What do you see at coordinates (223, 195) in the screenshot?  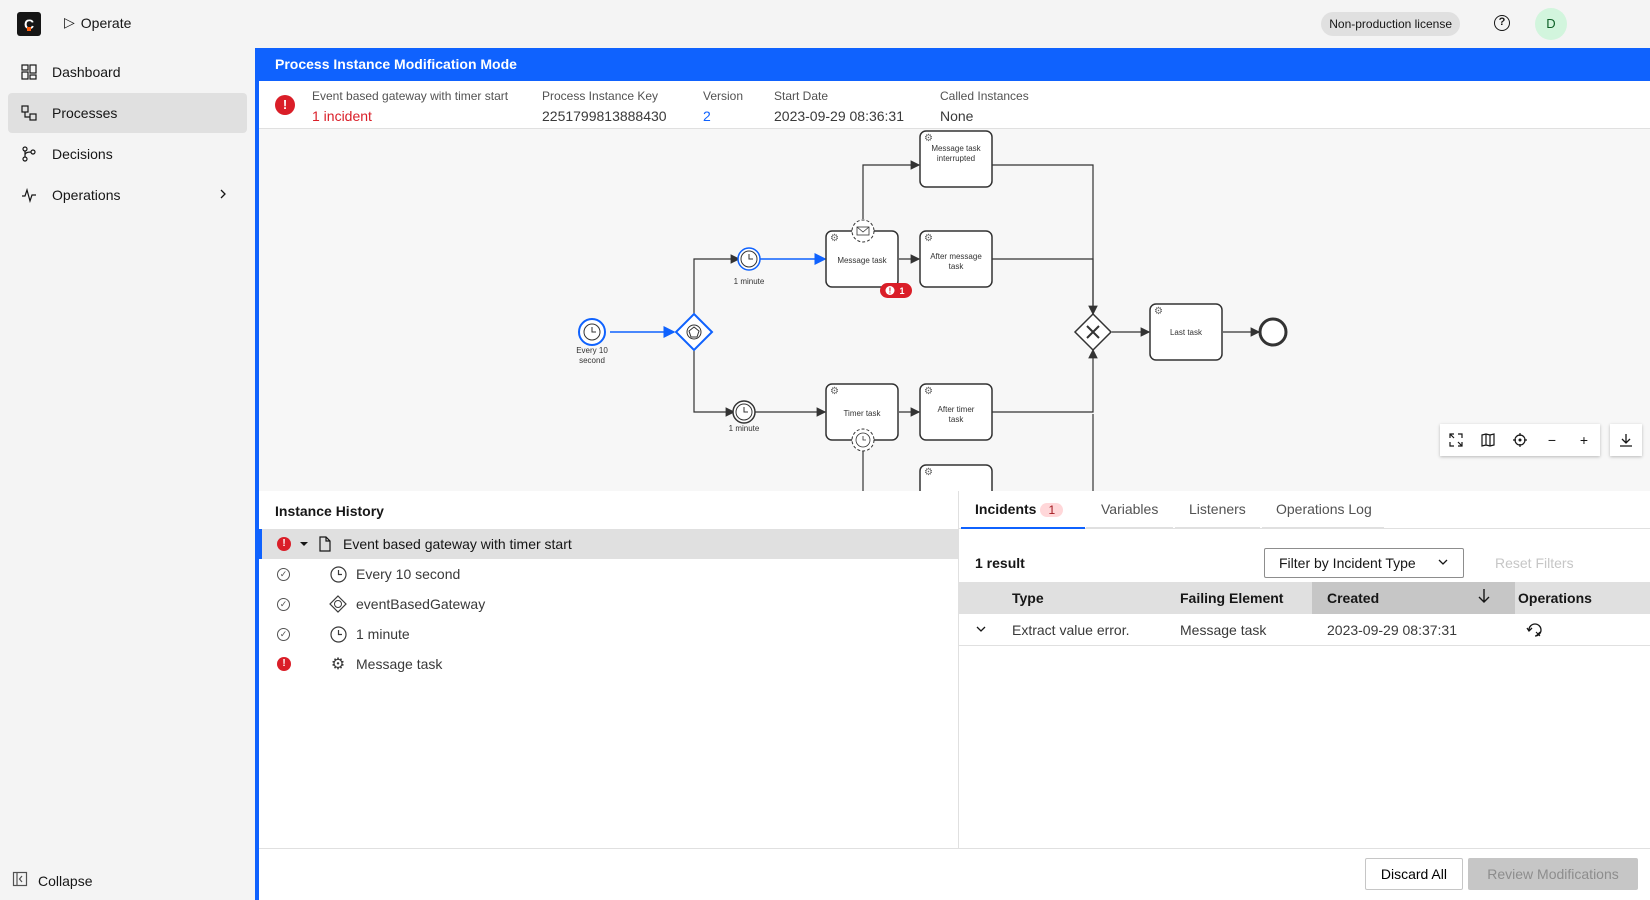 I see `chevron-right-icon` at bounding box center [223, 195].